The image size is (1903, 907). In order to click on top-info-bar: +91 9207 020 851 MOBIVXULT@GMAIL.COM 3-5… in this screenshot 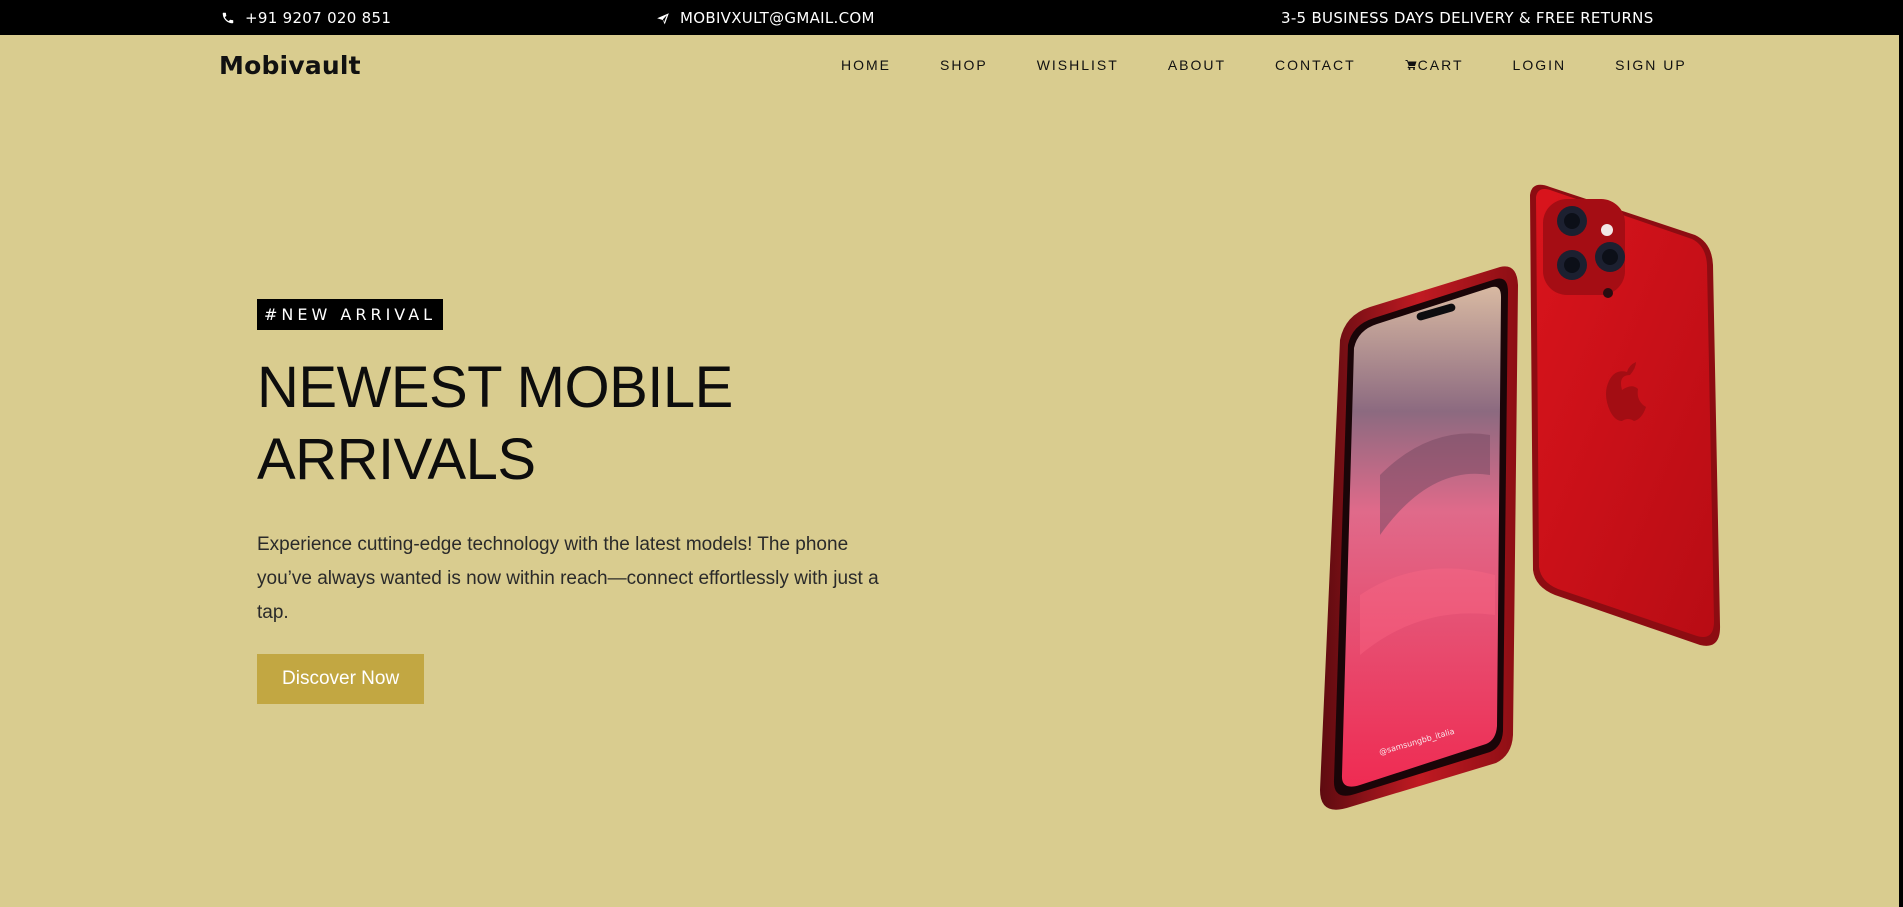, I will do `click(951, 17)`.